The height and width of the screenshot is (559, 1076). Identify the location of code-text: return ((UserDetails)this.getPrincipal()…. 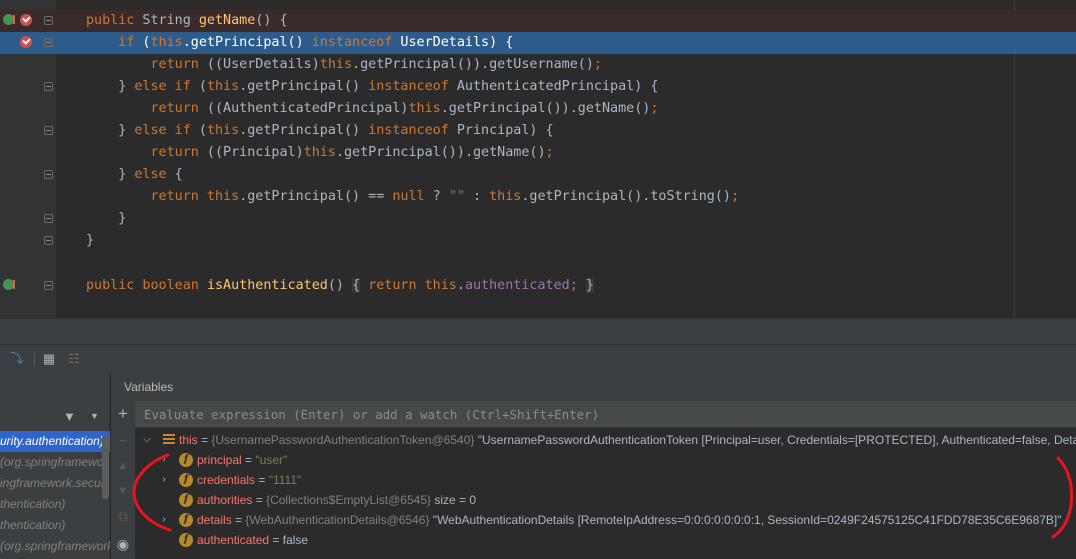
(376, 64).